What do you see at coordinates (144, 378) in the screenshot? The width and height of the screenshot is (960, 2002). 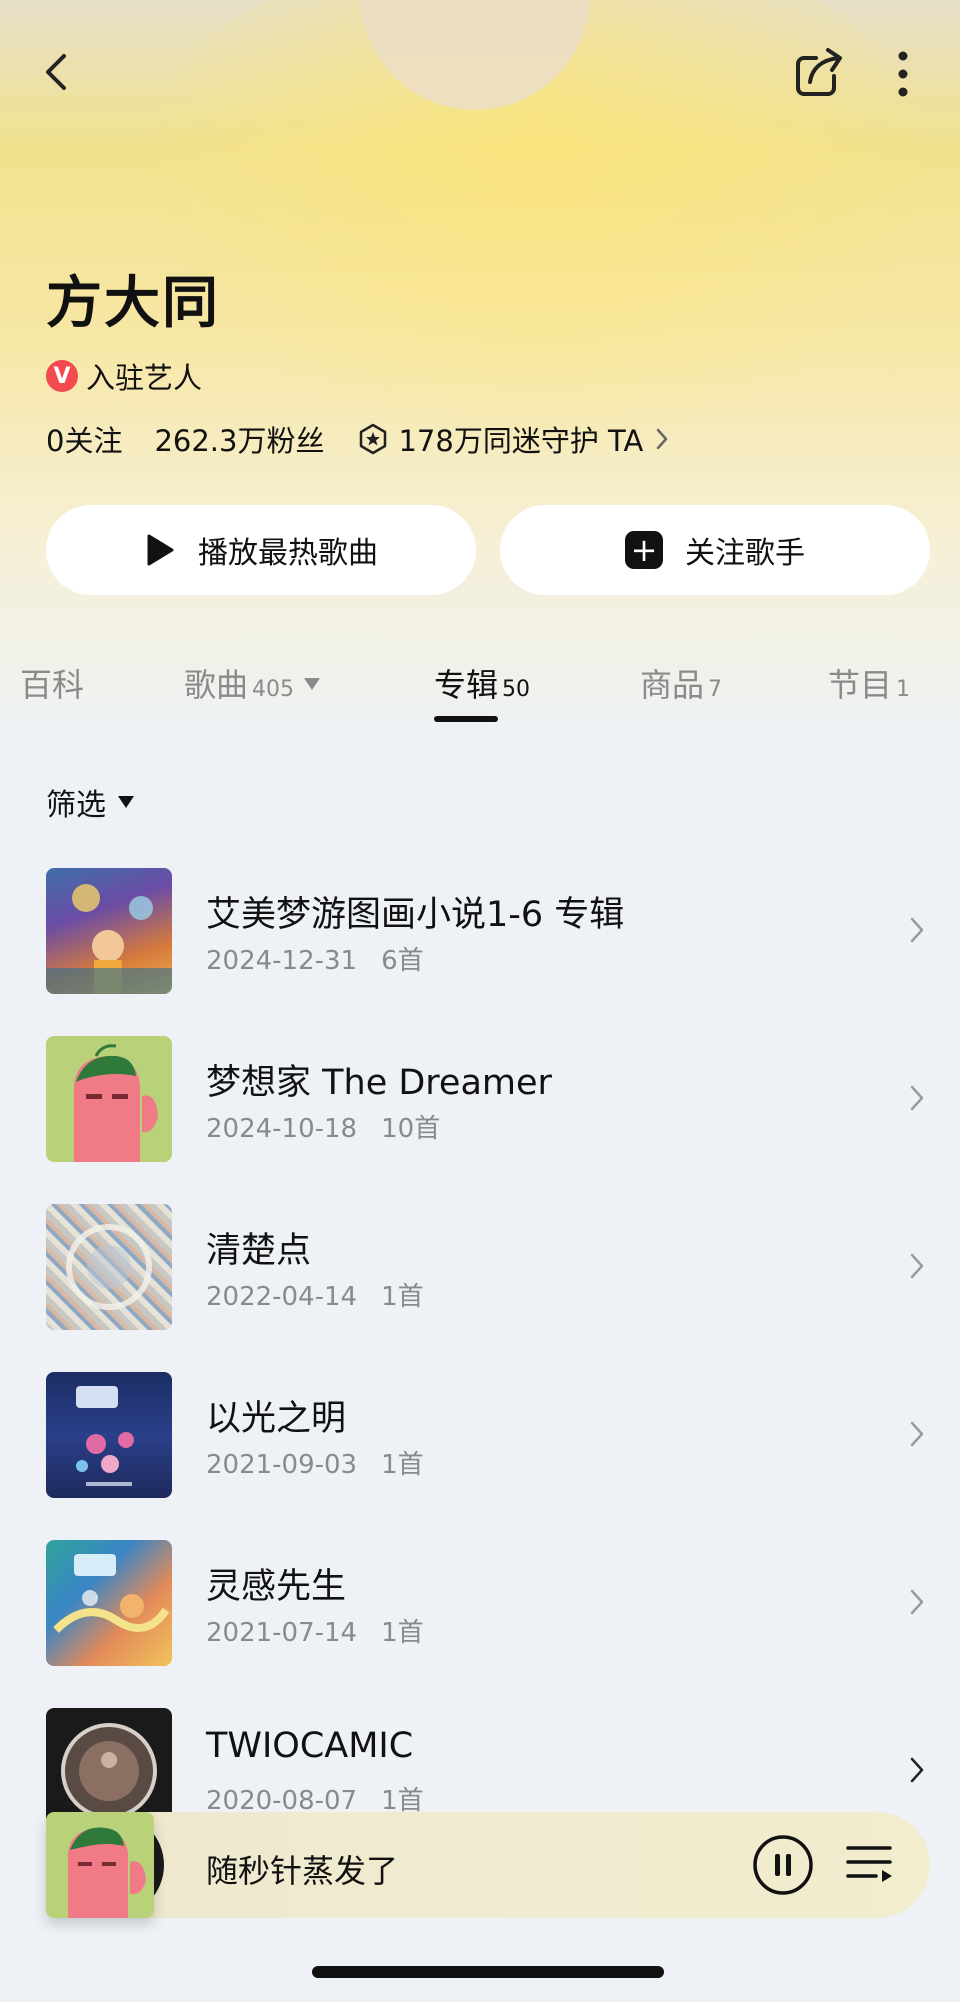 I see `verified-label: 入驻艺人` at bounding box center [144, 378].